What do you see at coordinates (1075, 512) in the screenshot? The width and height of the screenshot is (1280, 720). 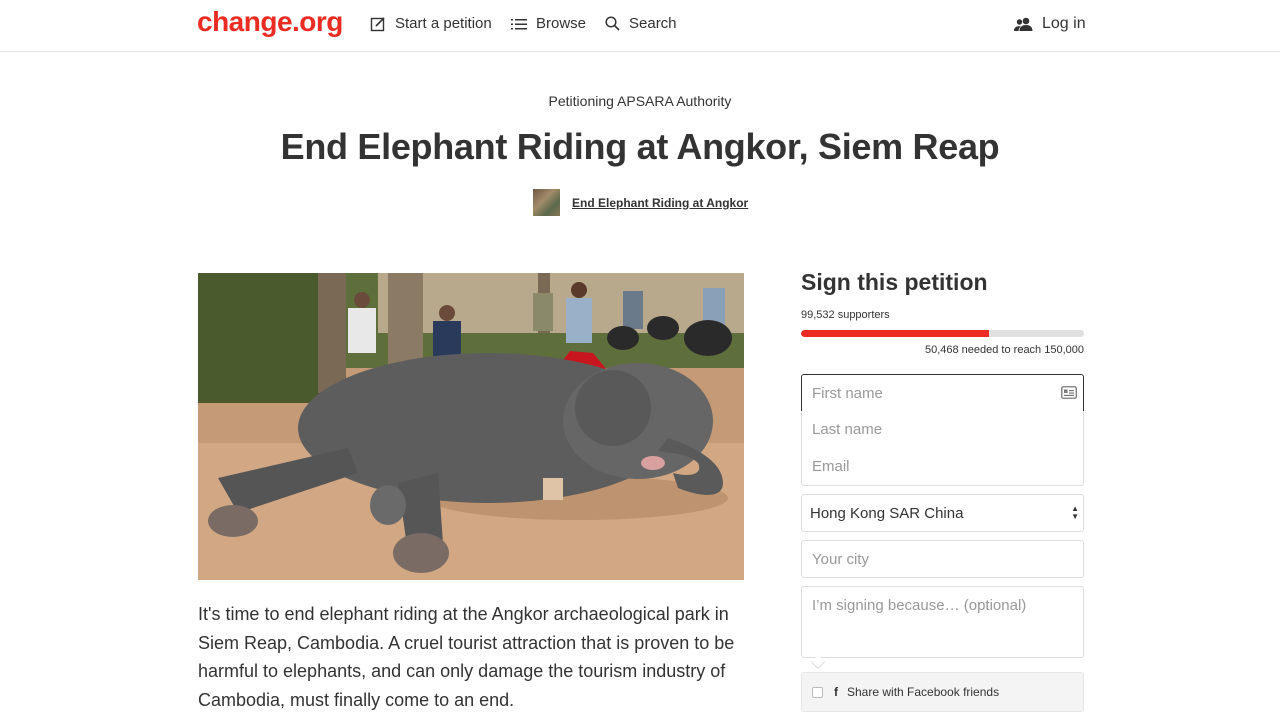 I see `select-arrows-icon: ▲ ▼` at bounding box center [1075, 512].